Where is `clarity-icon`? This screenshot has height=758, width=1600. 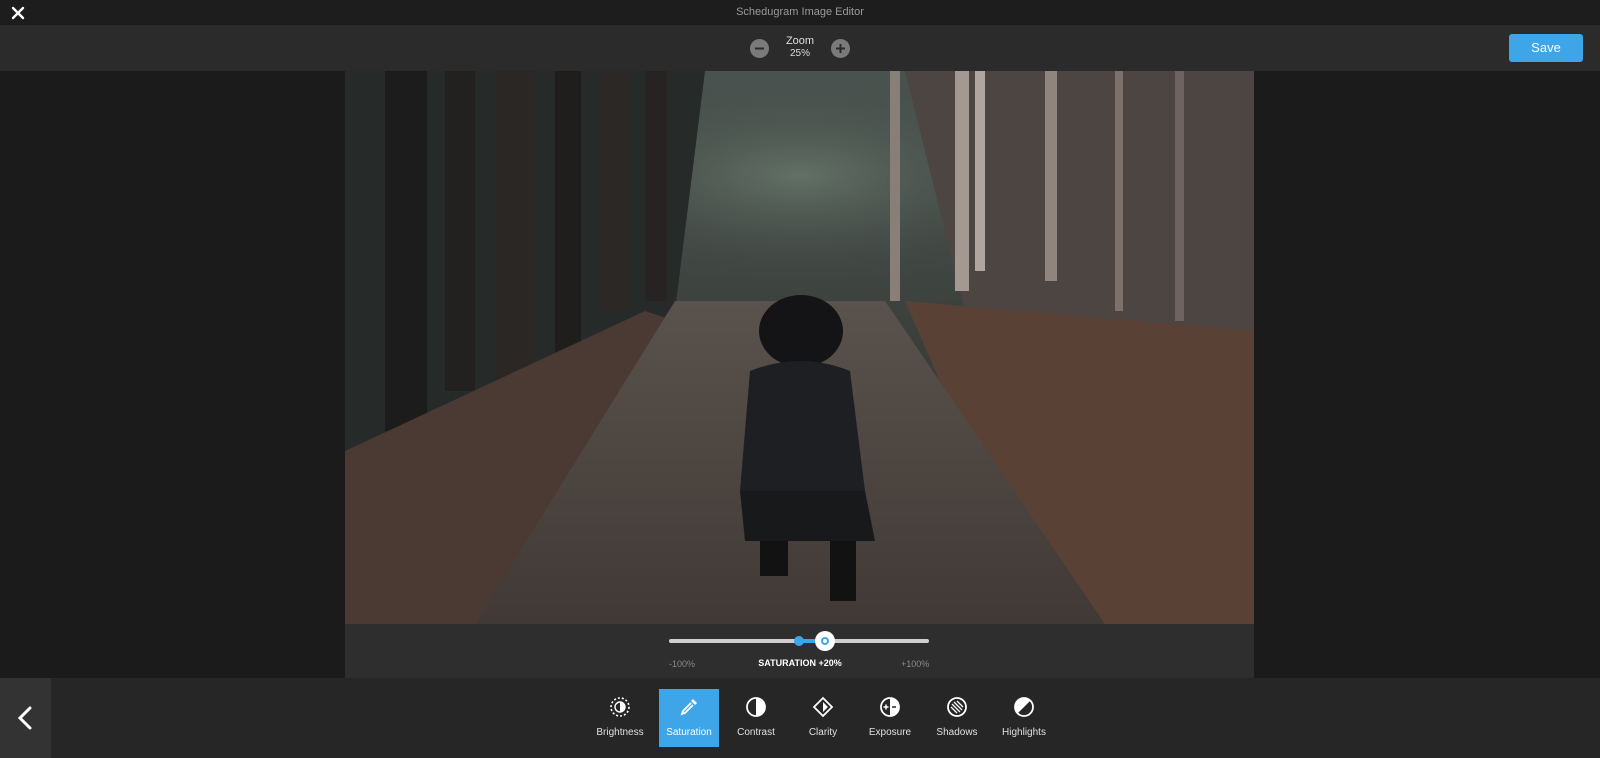
clarity-icon is located at coordinates (823, 707).